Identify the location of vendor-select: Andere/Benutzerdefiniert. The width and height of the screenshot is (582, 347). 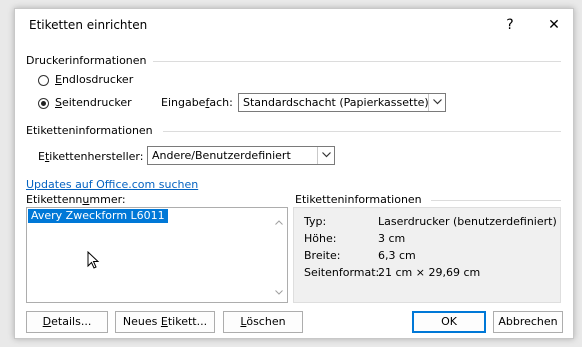
(241, 155).